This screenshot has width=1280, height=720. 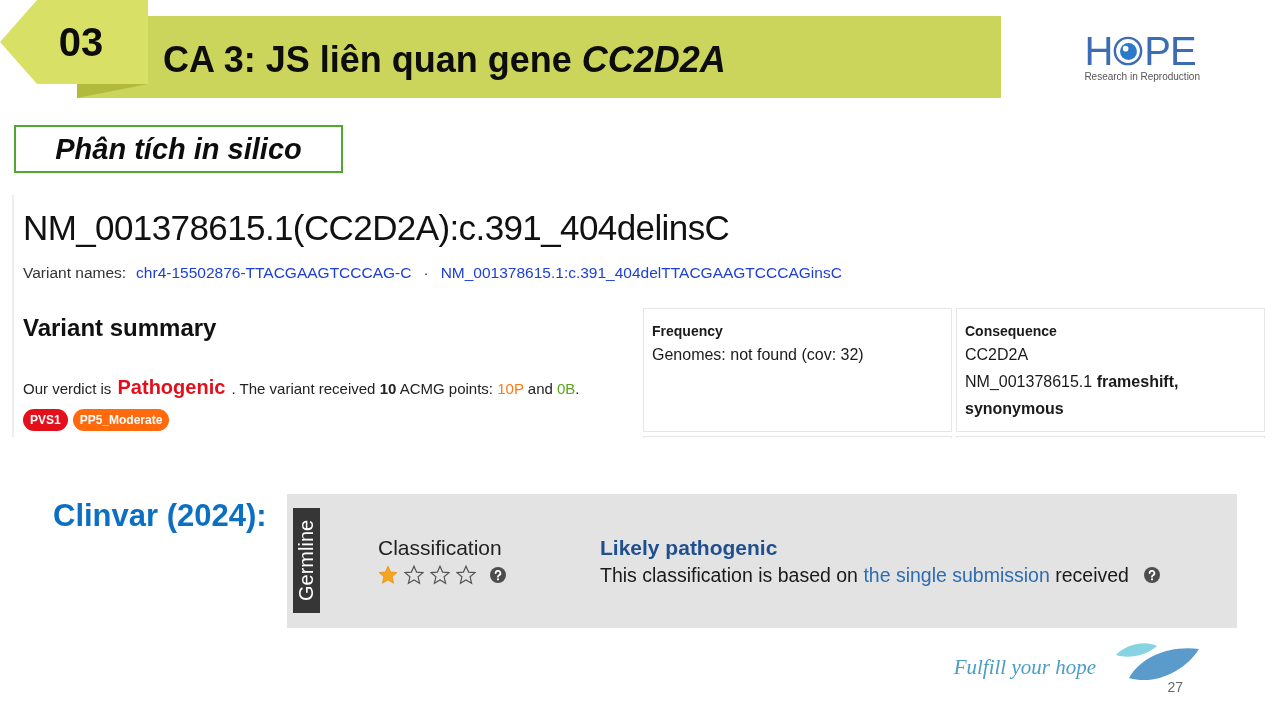 I want to click on variant-title: NM_001378615.1(CC2D2A):c.391_404delinsC, so click(x=377, y=227).